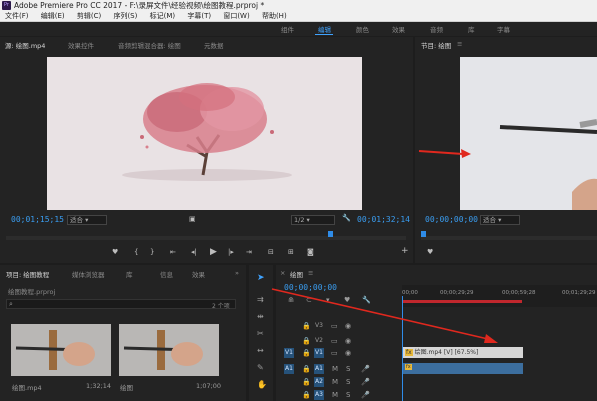  I want to click on fx-badge-icon: fx, so click(409, 352).